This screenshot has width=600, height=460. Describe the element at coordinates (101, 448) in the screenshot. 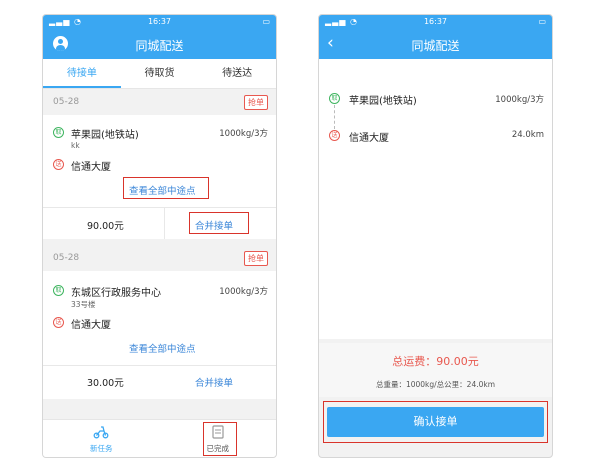

I see `nav-label: 新任务` at that location.